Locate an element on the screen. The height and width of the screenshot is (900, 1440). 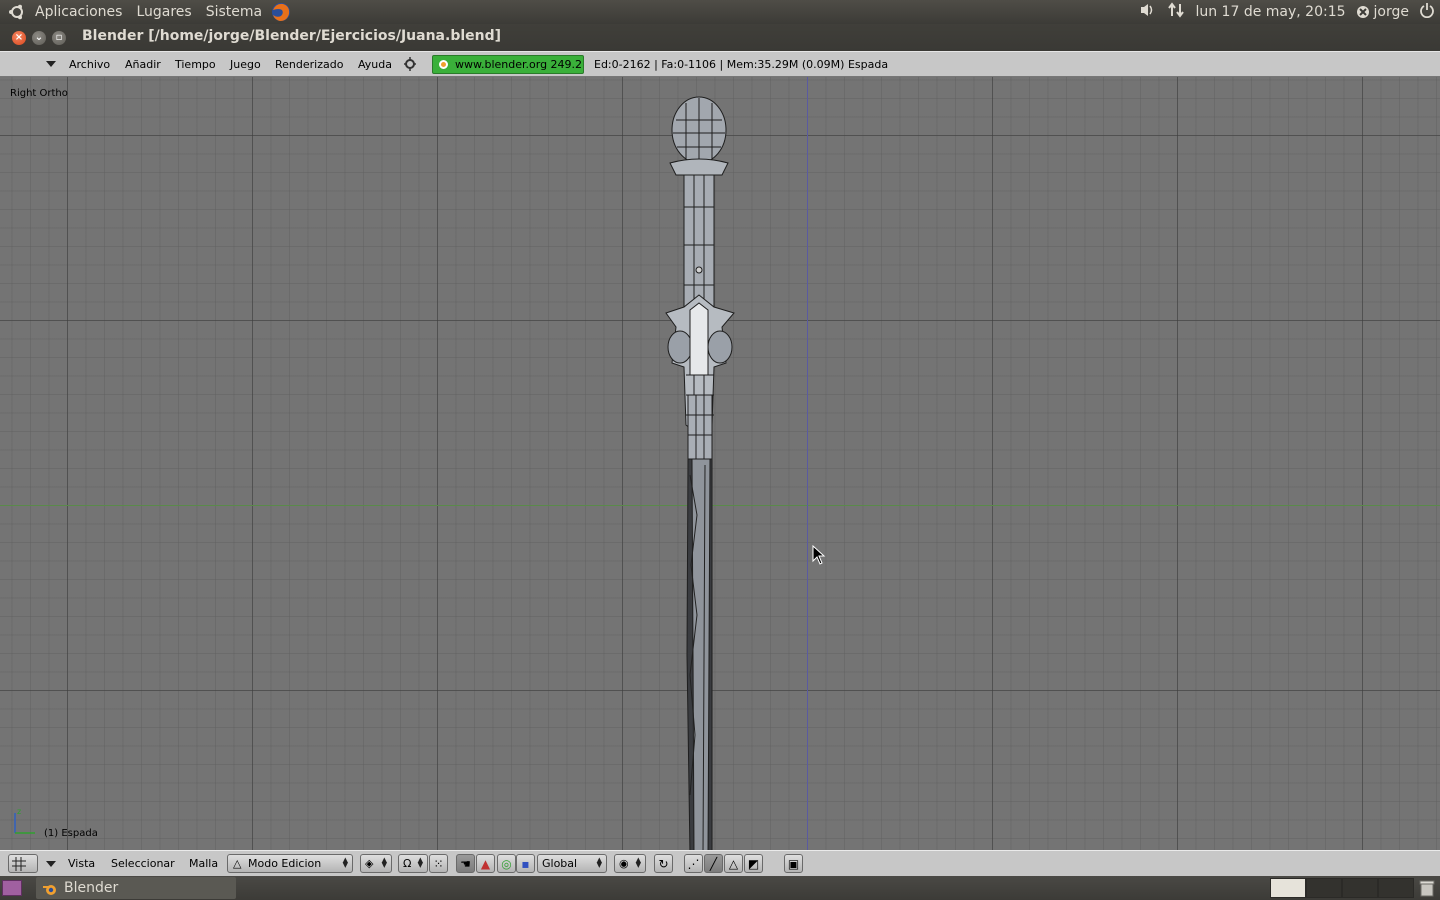
occlude-geometry-button: ◩ is located at coordinates (753, 863).